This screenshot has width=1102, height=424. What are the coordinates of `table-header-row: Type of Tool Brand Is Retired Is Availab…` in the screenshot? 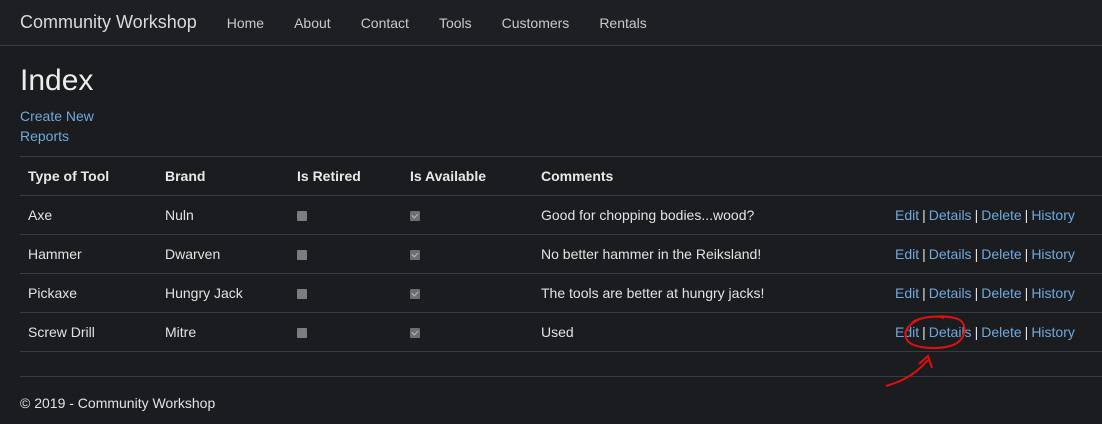 It's located at (561, 176).